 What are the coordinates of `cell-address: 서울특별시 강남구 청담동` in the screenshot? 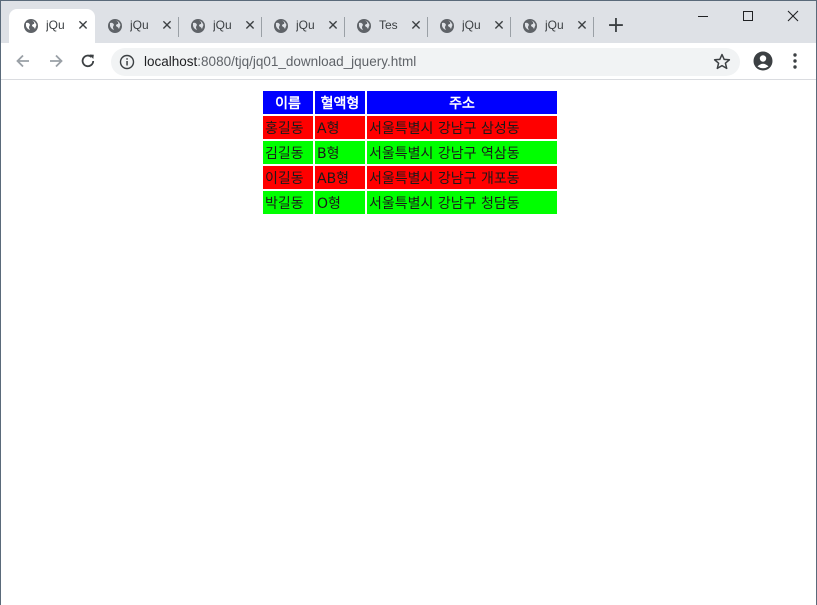 It's located at (462, 202).